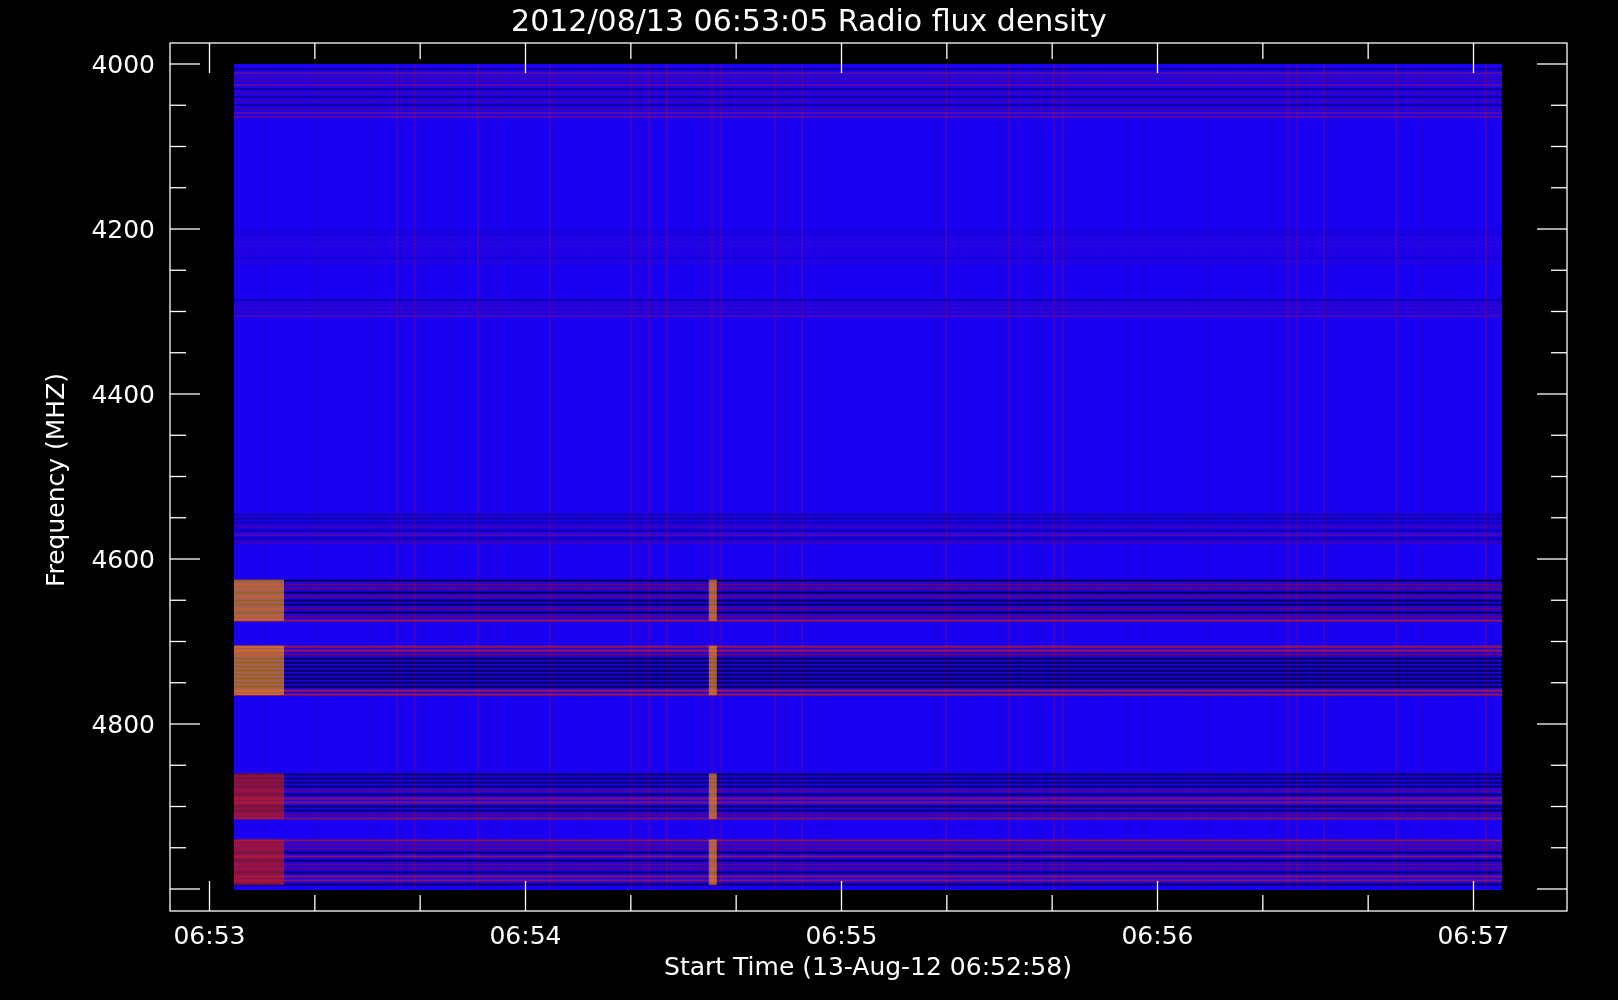  Describe the element at coordinates (123, 559) in the screenshot. I see `y-tick-label: 4600` at that location.